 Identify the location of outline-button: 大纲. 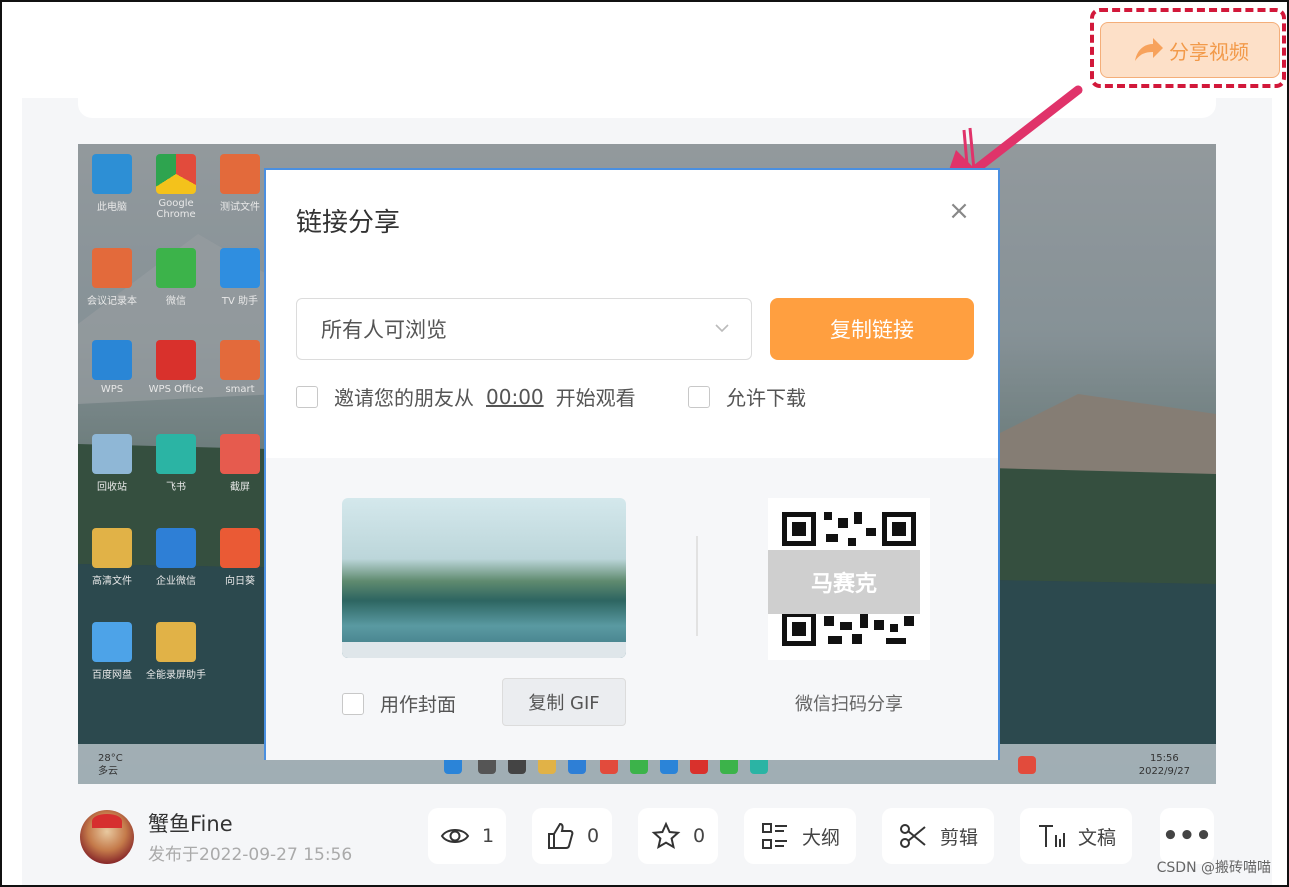
(800, 836).